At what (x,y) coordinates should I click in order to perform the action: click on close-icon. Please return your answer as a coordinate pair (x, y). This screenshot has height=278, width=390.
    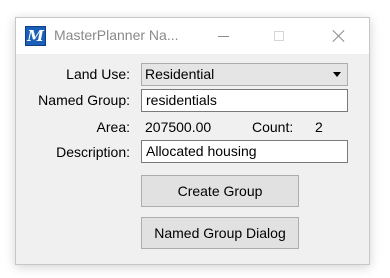
    Looking at the image, I should click on (339, 36).